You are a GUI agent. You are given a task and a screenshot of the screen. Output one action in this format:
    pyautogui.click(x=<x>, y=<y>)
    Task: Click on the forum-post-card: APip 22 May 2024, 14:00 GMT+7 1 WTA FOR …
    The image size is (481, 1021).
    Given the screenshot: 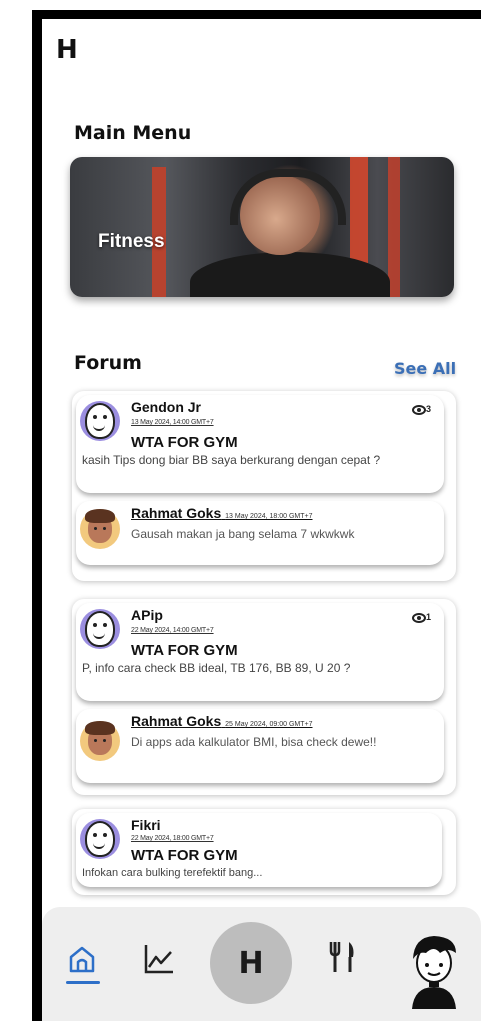 What is the action you would take?
    pyautogui.click(x=260, y=652)
    